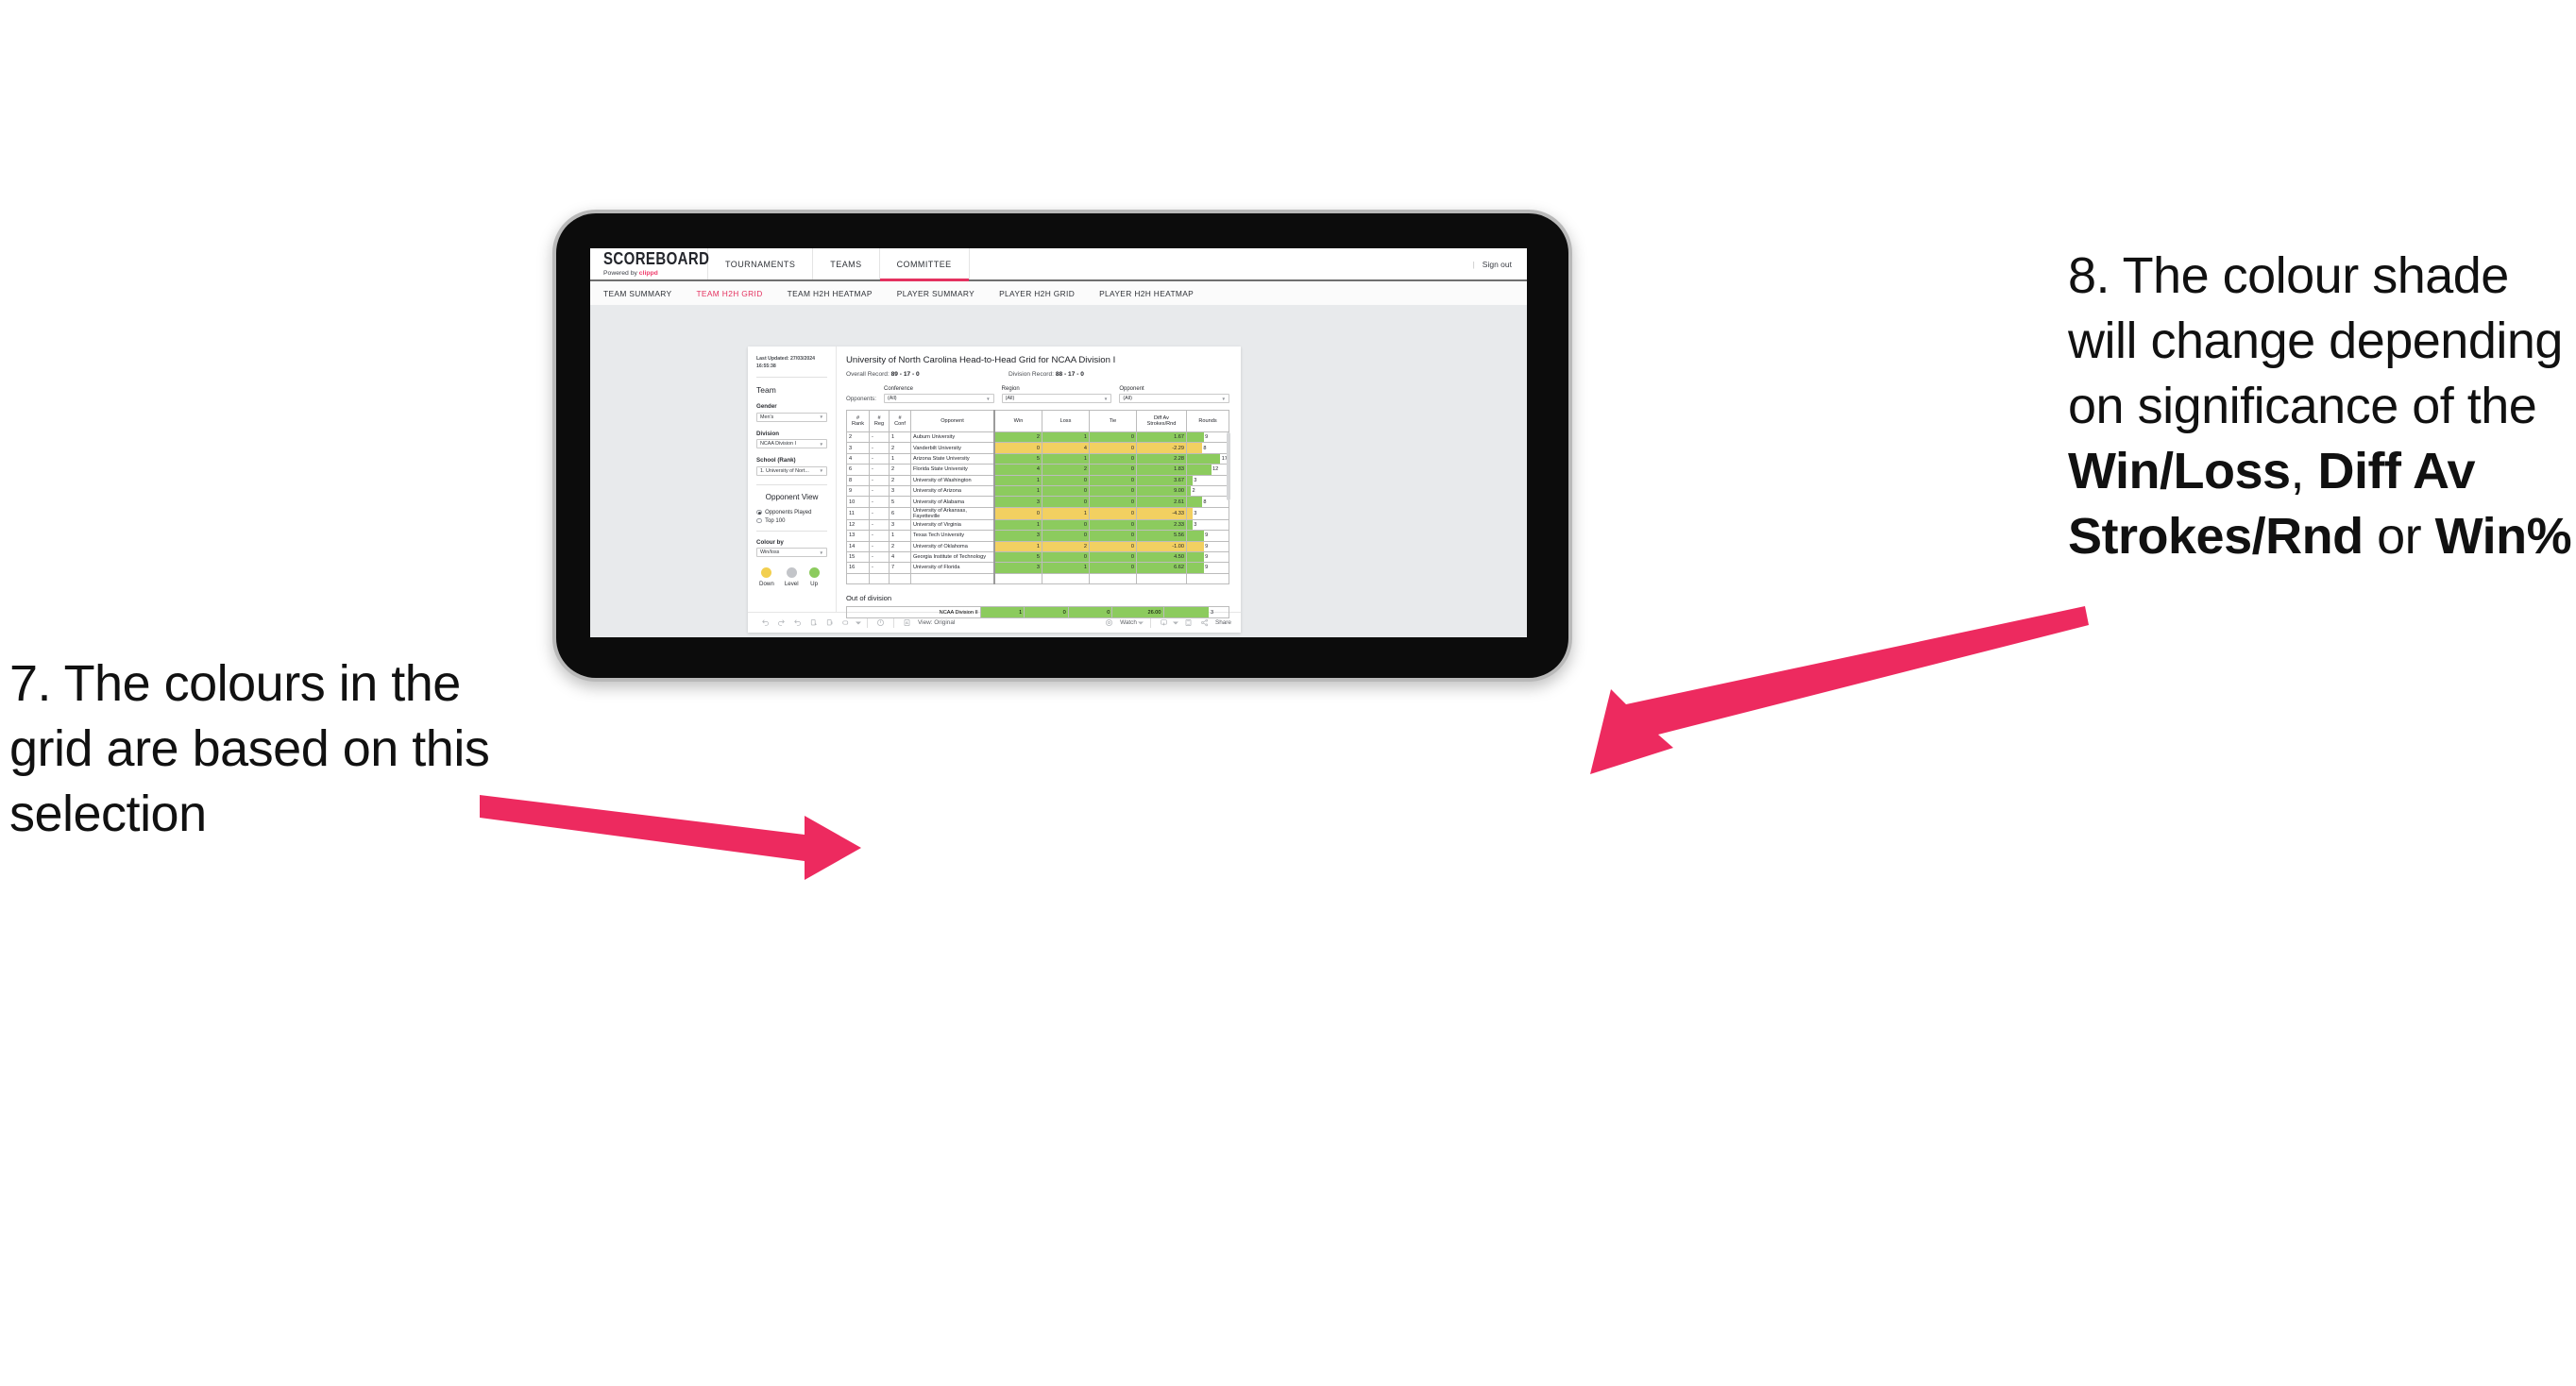 The width and height of the screenshot is (2576, 1386). Describe the element at coordinates (1037, 546) in the screenshot. I see `table-row: 14-2 University of Oklahoma 1 2 0 -1.00 9` at that location.